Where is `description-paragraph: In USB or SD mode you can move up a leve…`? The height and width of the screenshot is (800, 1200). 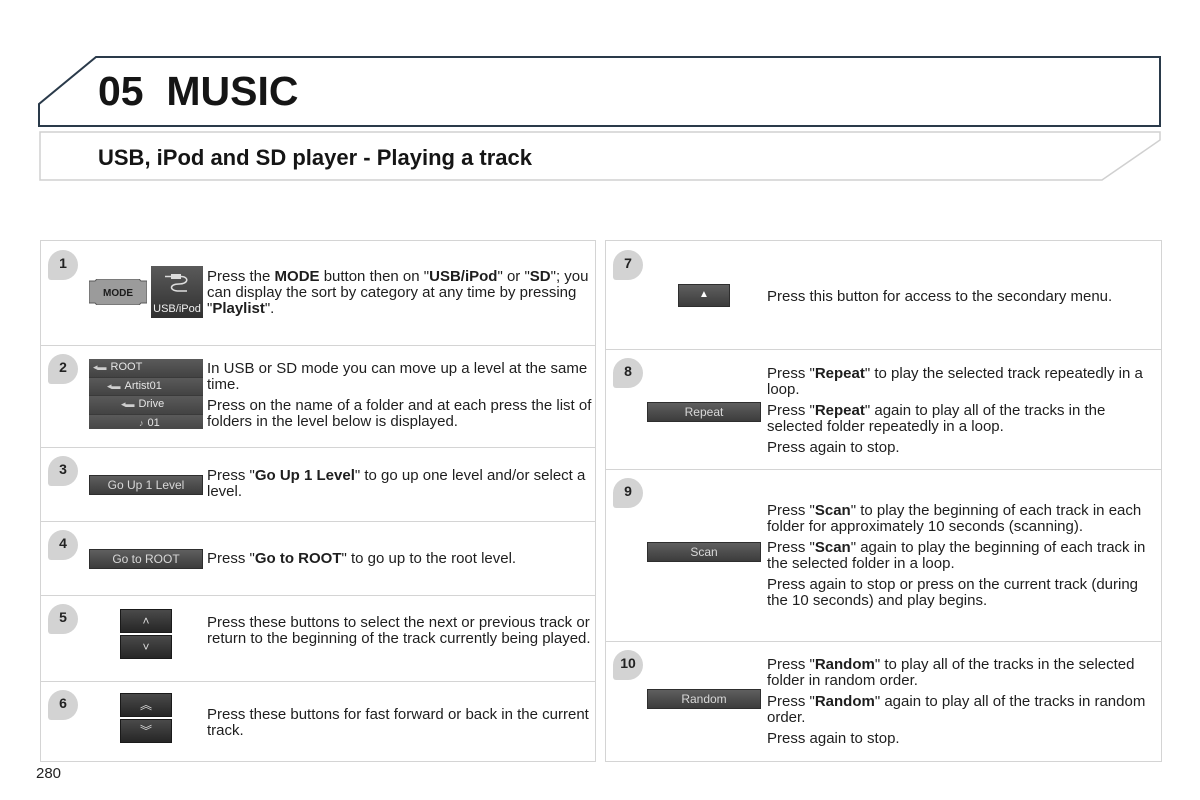 description-paragraph: In USB or SD mode you can move up a leve… is located at coordinates (397, 376).